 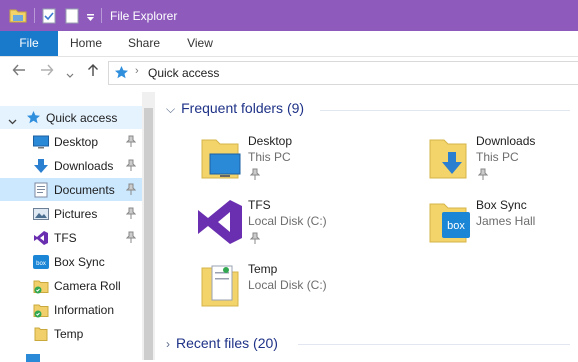 I want to click on sidebar-item-information: Information, so click(x=71, y=309).